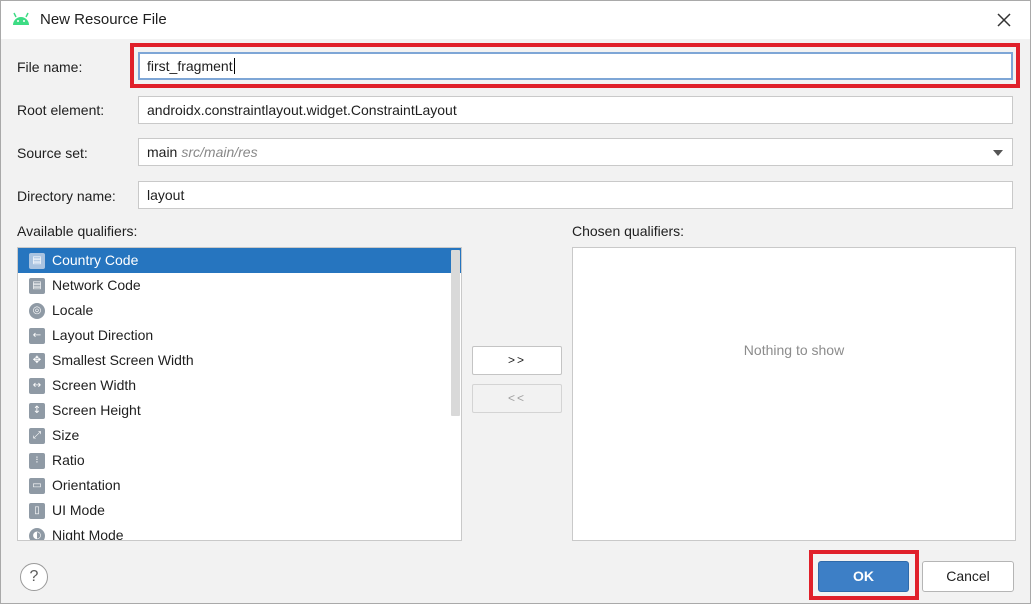 The width and height of the screenshot is (1031, 604). I want to click on list-item-label: Size, so click(66, 435).